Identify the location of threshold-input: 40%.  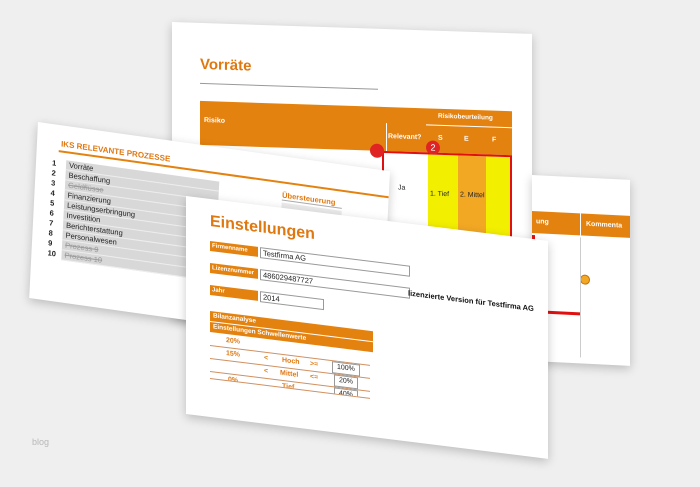
(346, 393).